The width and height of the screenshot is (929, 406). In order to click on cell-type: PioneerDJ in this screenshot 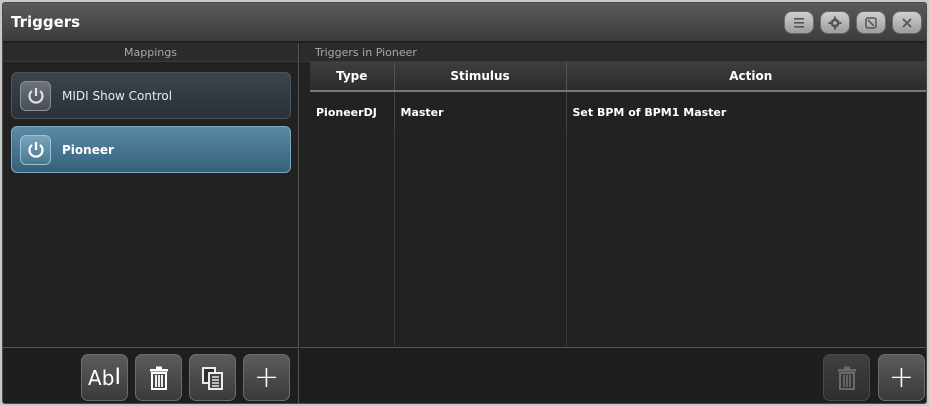, I will do `click(352, 111)`.